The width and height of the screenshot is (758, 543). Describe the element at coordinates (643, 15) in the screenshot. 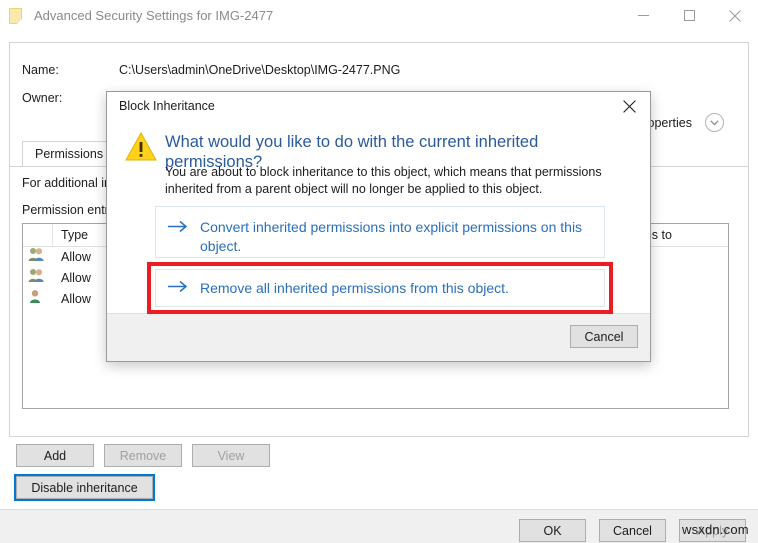

I see `minimize-icon` at that location.